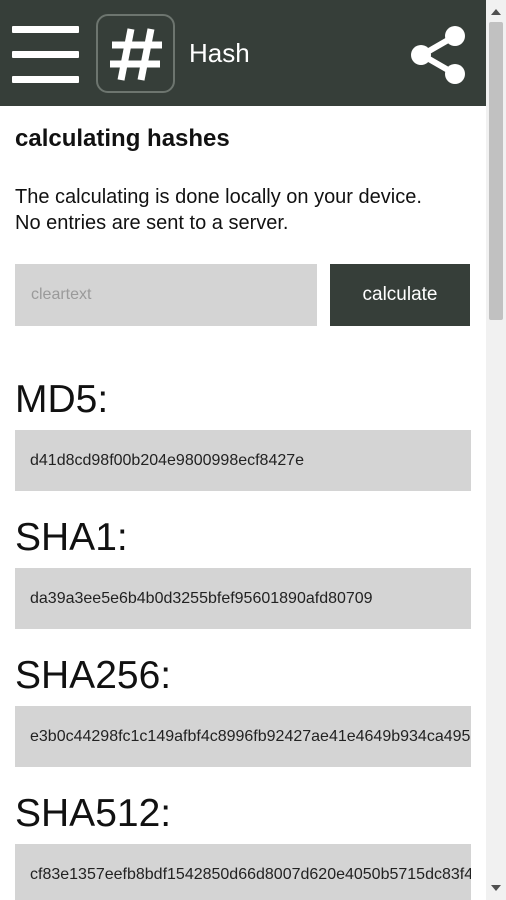 This screenshot has height=900, width=506. Describe the element at coordinates (243, 598) in the screenshot. I see `sha1-value: da39a3ee5e6b4b0d3255bfef95601890afd80709` at that location.